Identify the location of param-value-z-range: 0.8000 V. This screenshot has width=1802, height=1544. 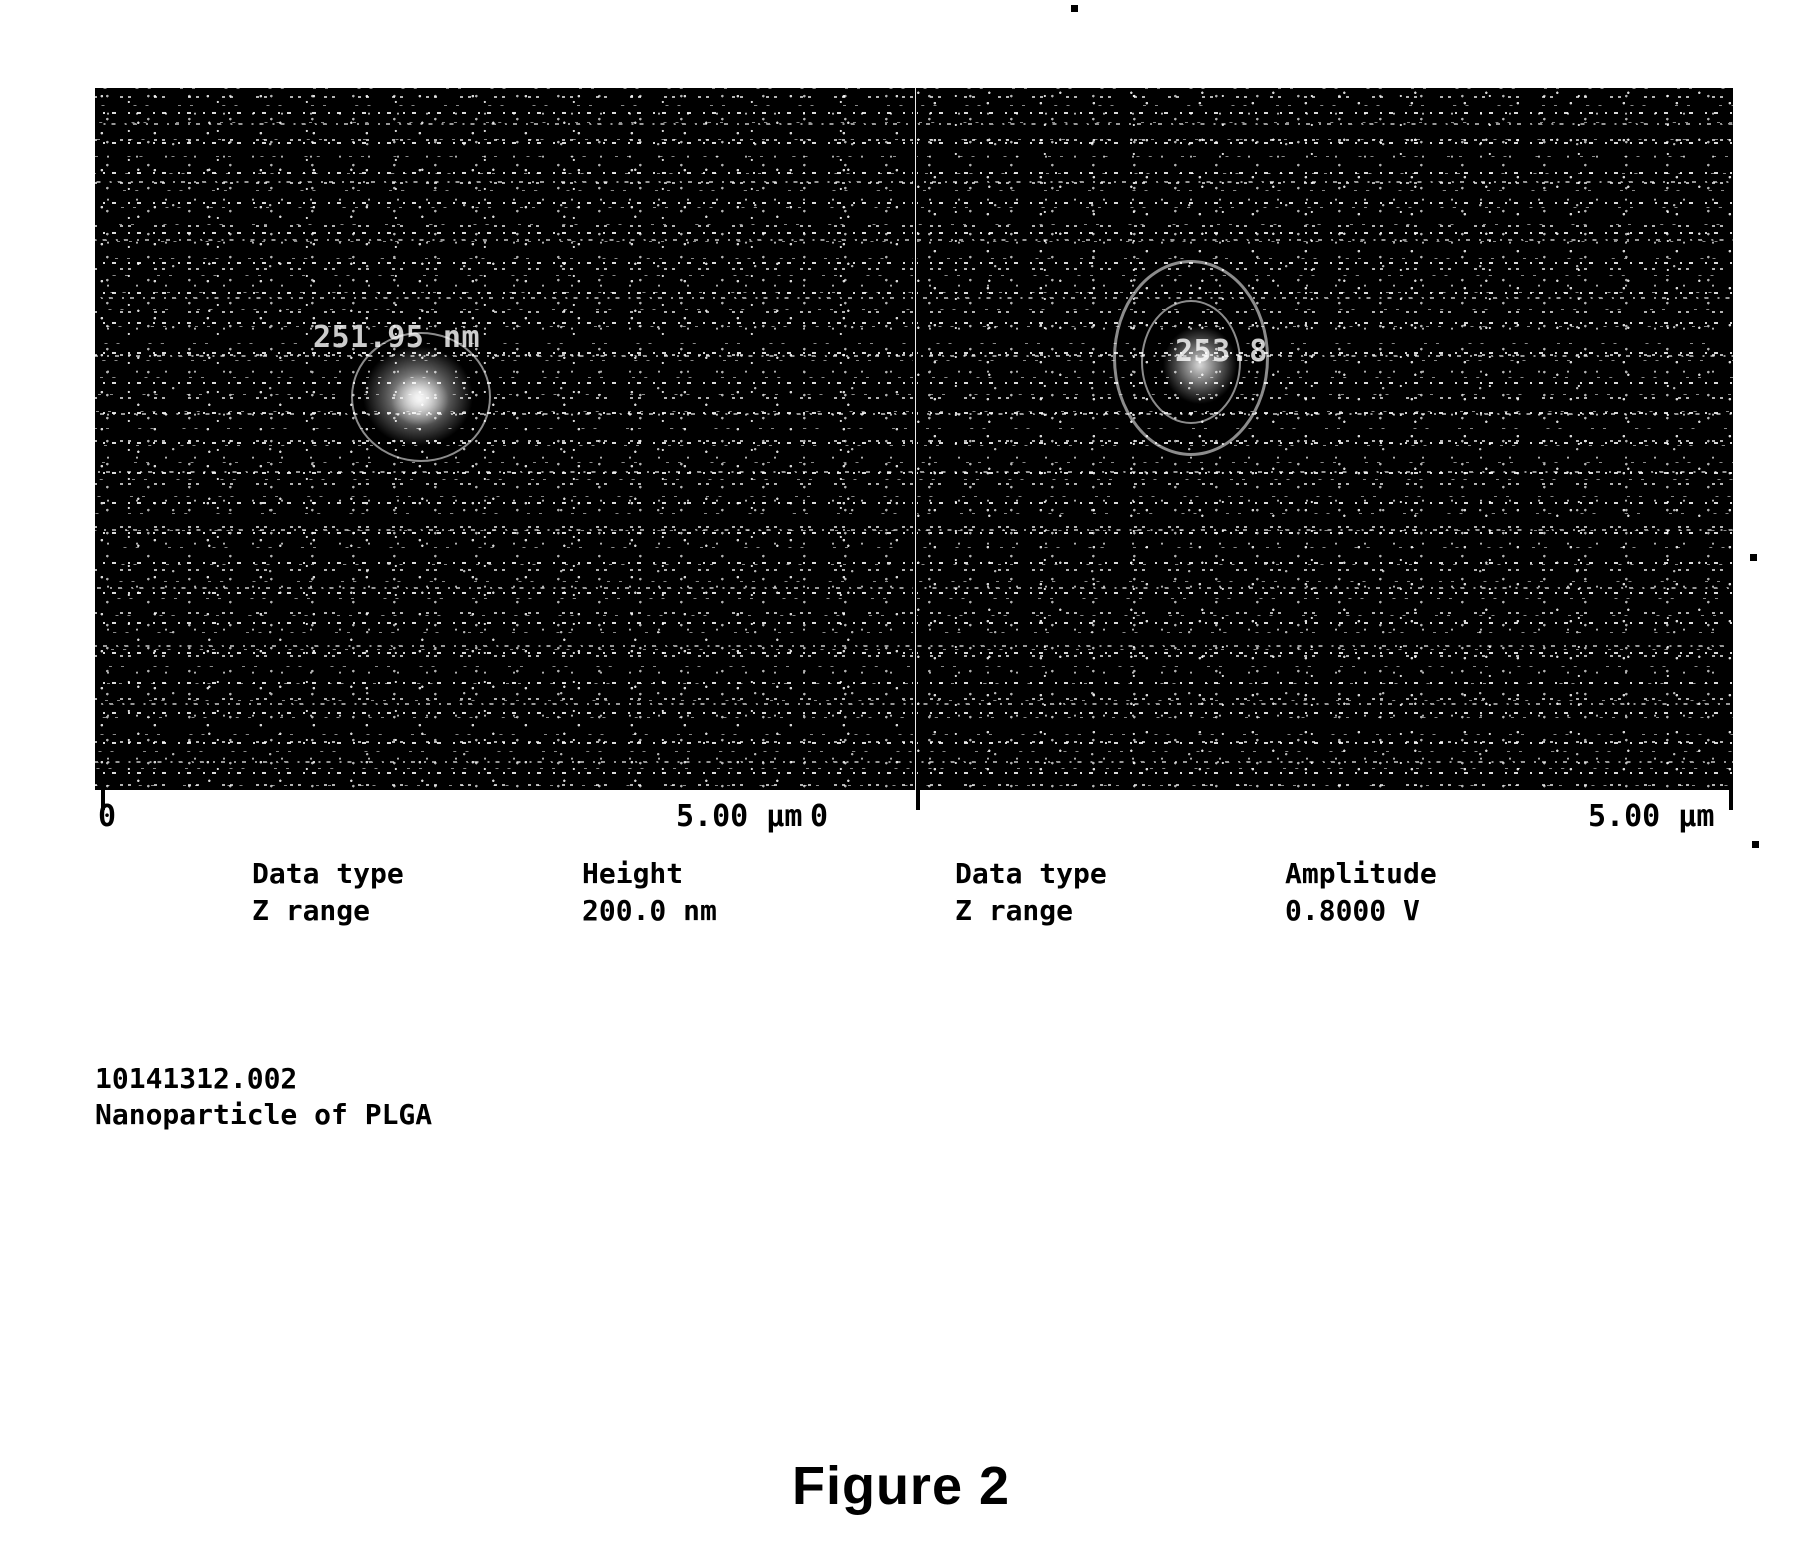
(1352, 910).